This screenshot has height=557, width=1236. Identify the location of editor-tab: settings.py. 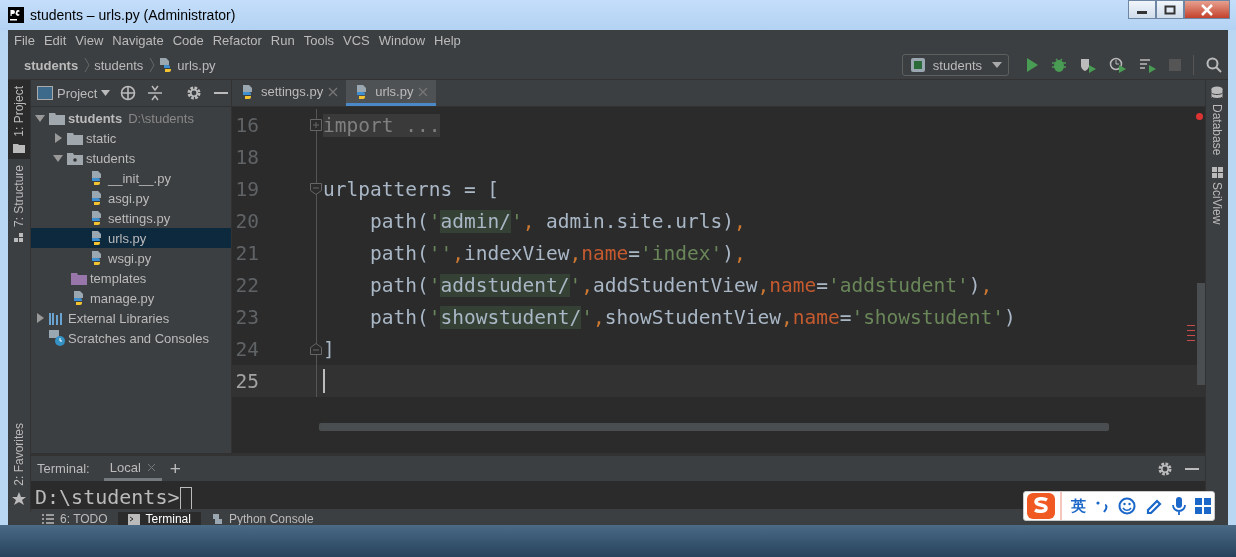
(289, 93).